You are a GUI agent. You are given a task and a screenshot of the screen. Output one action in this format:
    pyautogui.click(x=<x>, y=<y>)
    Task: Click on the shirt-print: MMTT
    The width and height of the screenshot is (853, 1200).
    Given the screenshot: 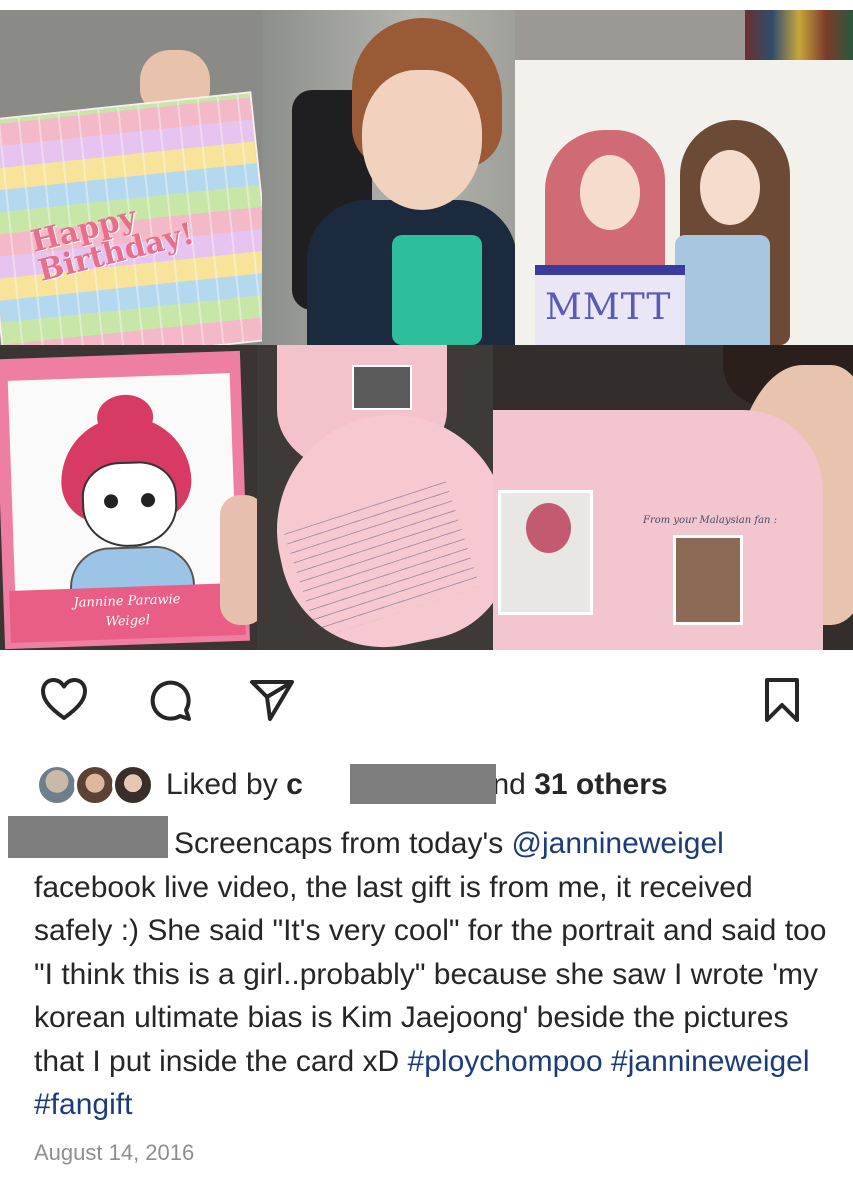 What is the action you would take?
    pyautogui.click(x=610, y=305)
    